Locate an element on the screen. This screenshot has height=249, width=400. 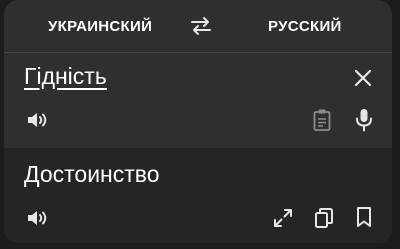
clipboard-icon is located at coordinates (322, 120).